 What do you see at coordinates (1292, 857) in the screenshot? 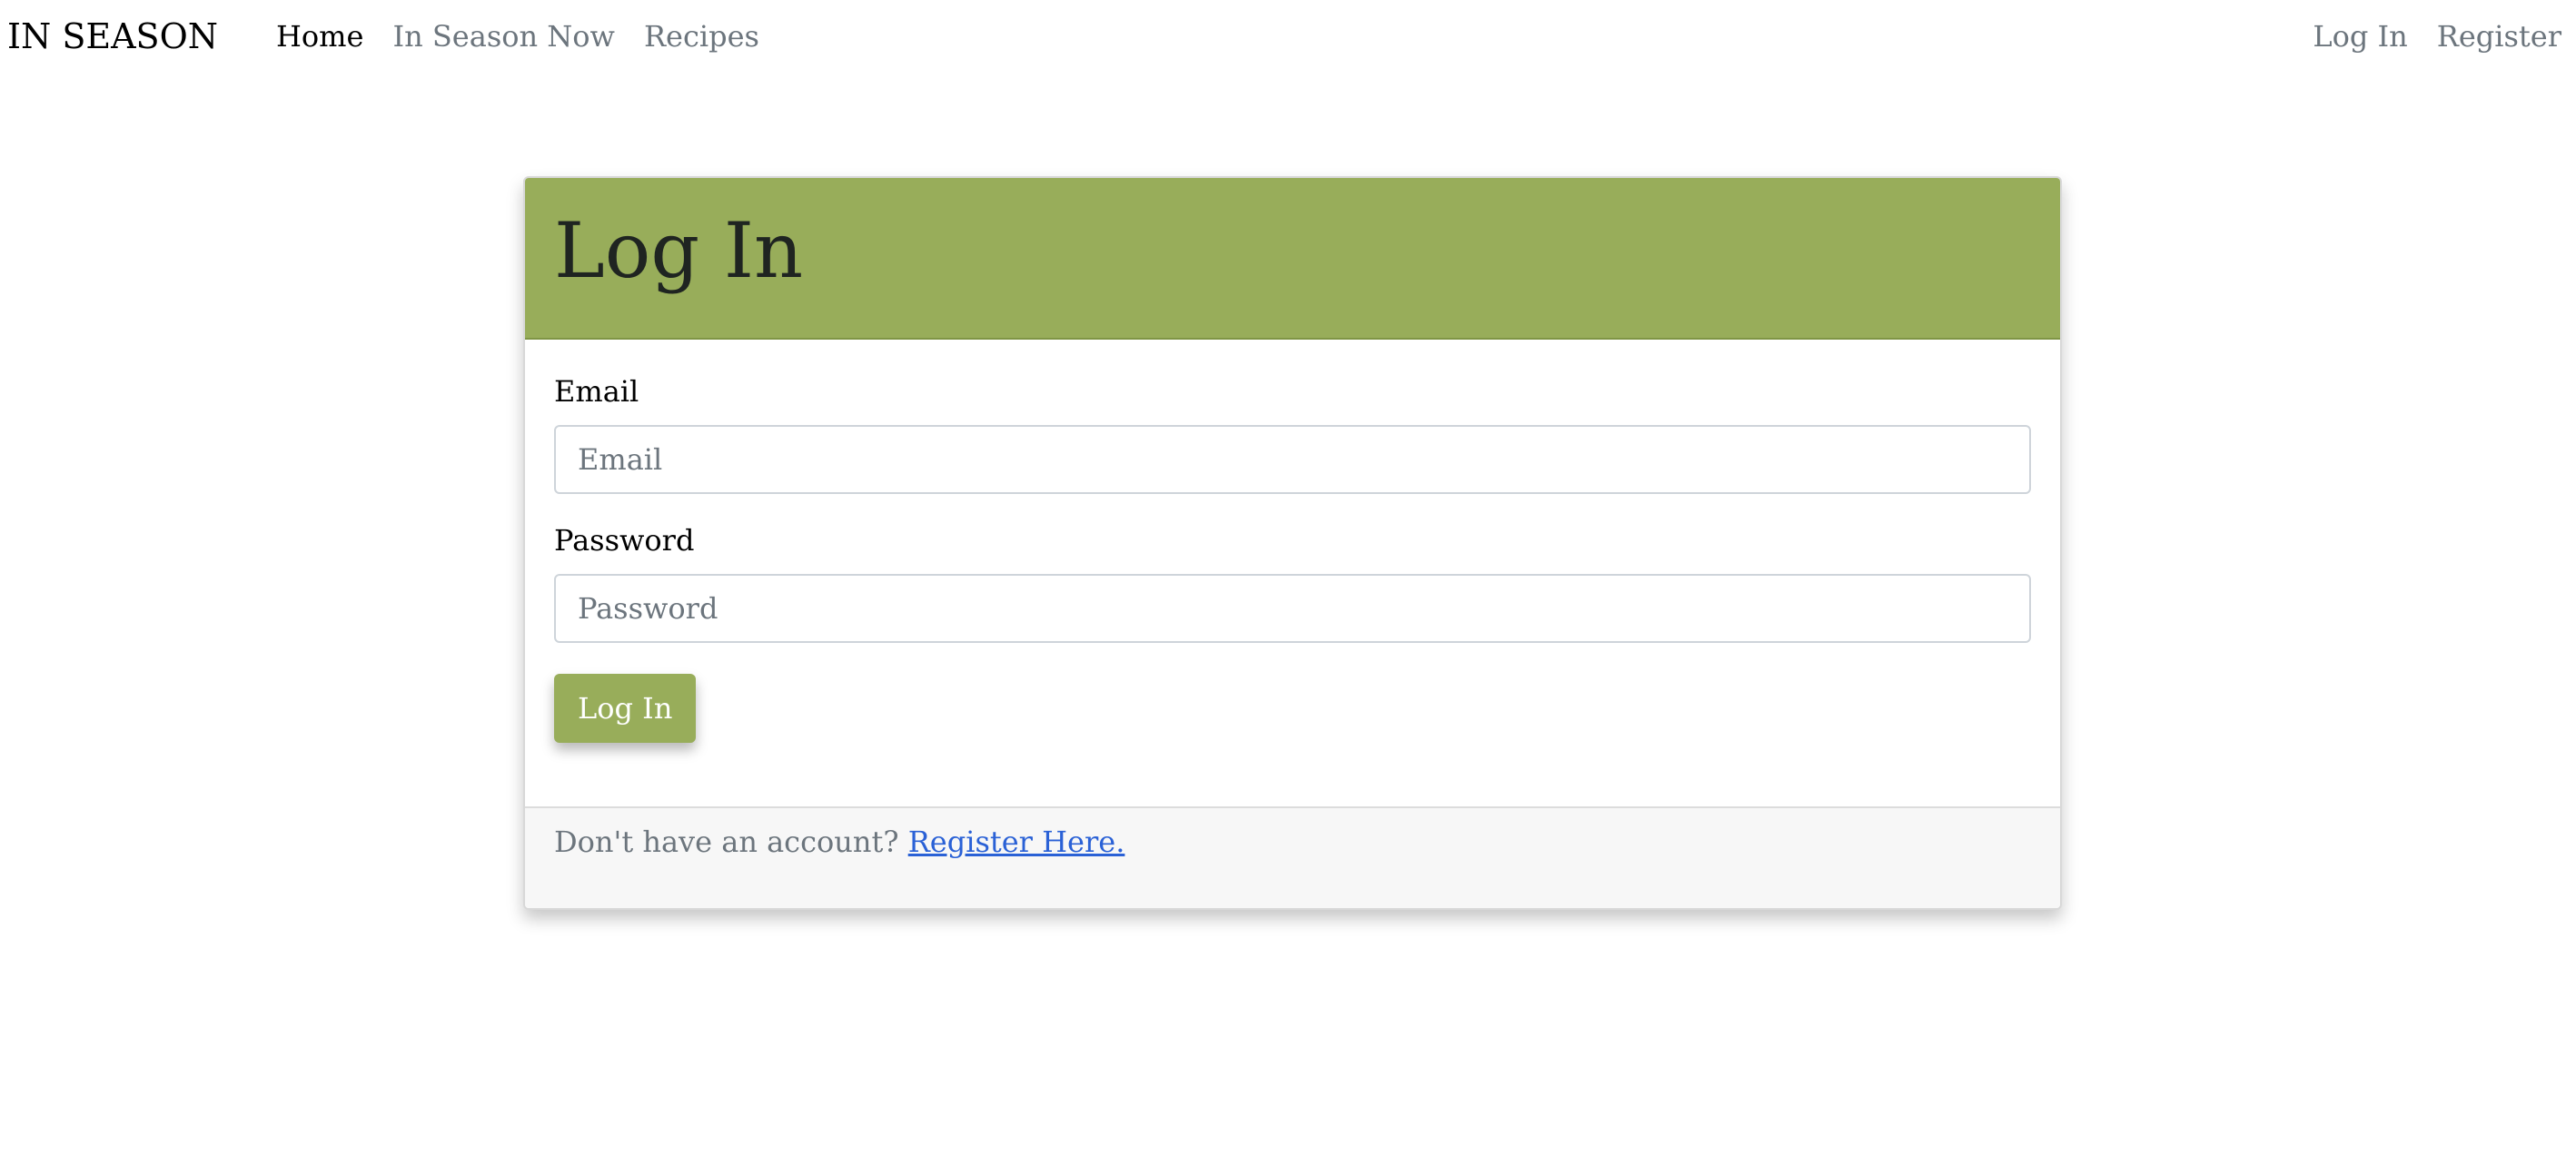
I see `login-card-footer: Don't have an account? Register Here.` at bounding box center [1292, 857].